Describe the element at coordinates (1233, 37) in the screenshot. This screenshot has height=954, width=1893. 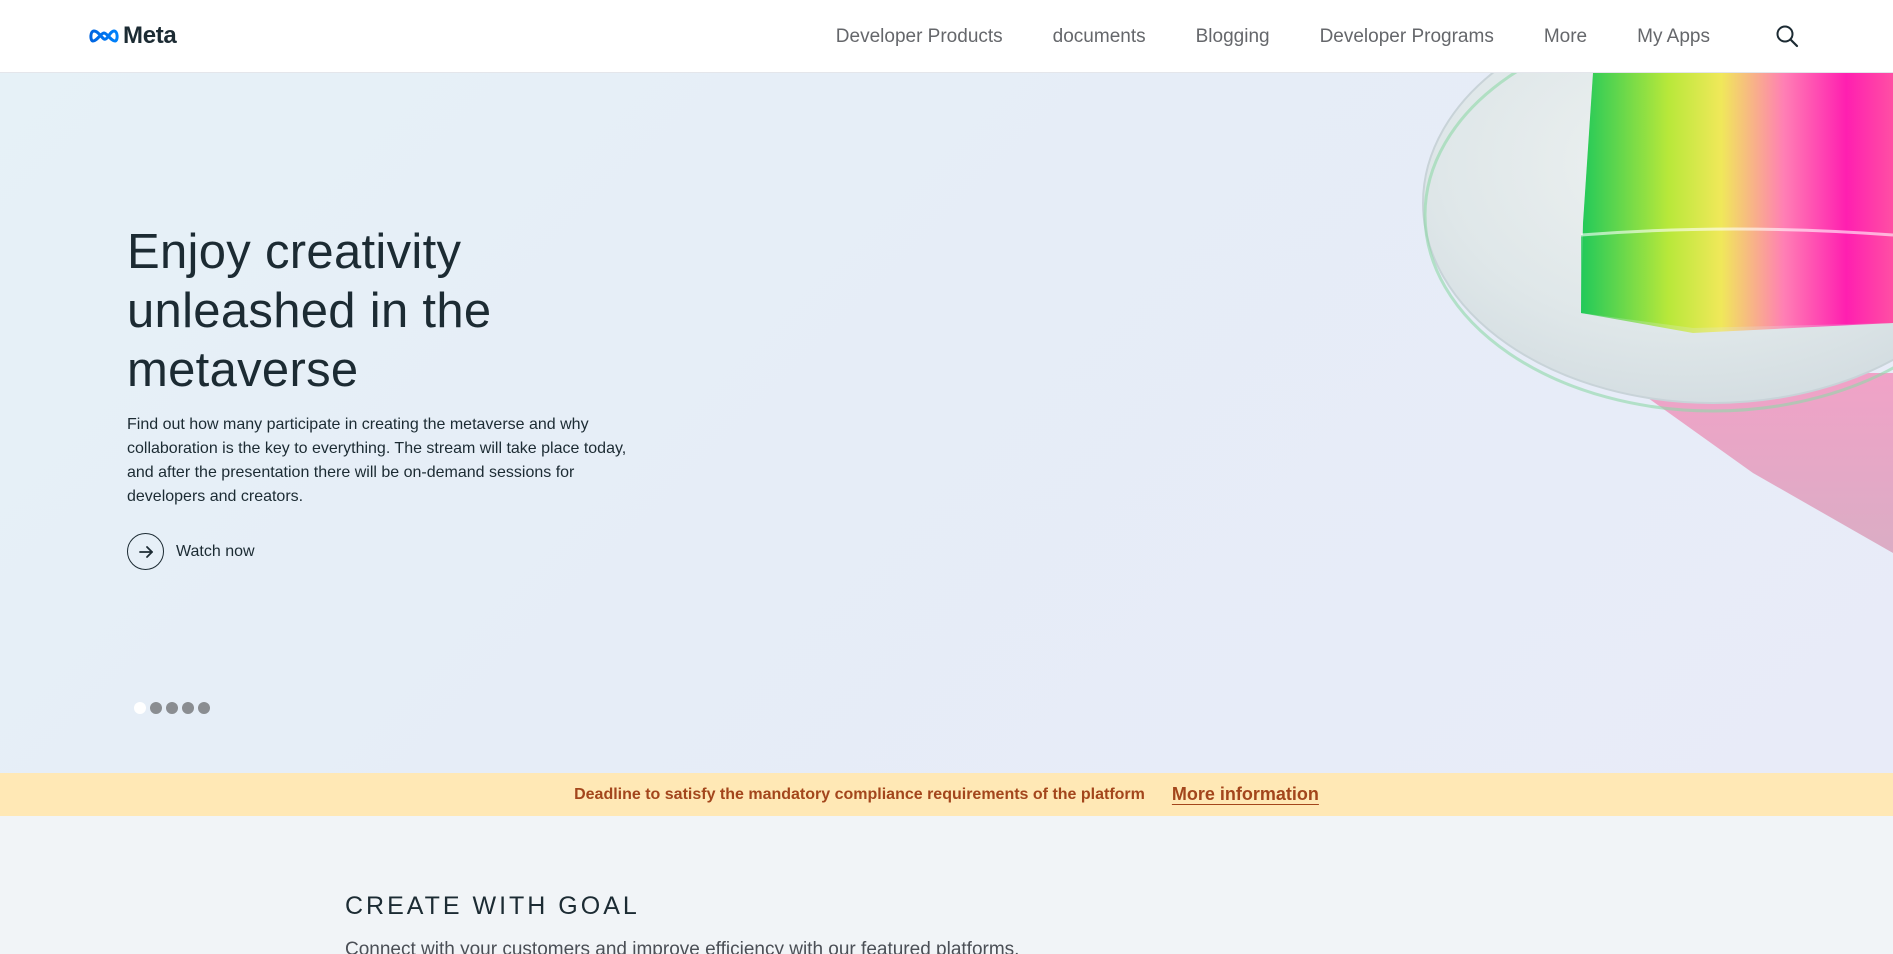
I see `nav-link-blogging: Blogging` at that location.